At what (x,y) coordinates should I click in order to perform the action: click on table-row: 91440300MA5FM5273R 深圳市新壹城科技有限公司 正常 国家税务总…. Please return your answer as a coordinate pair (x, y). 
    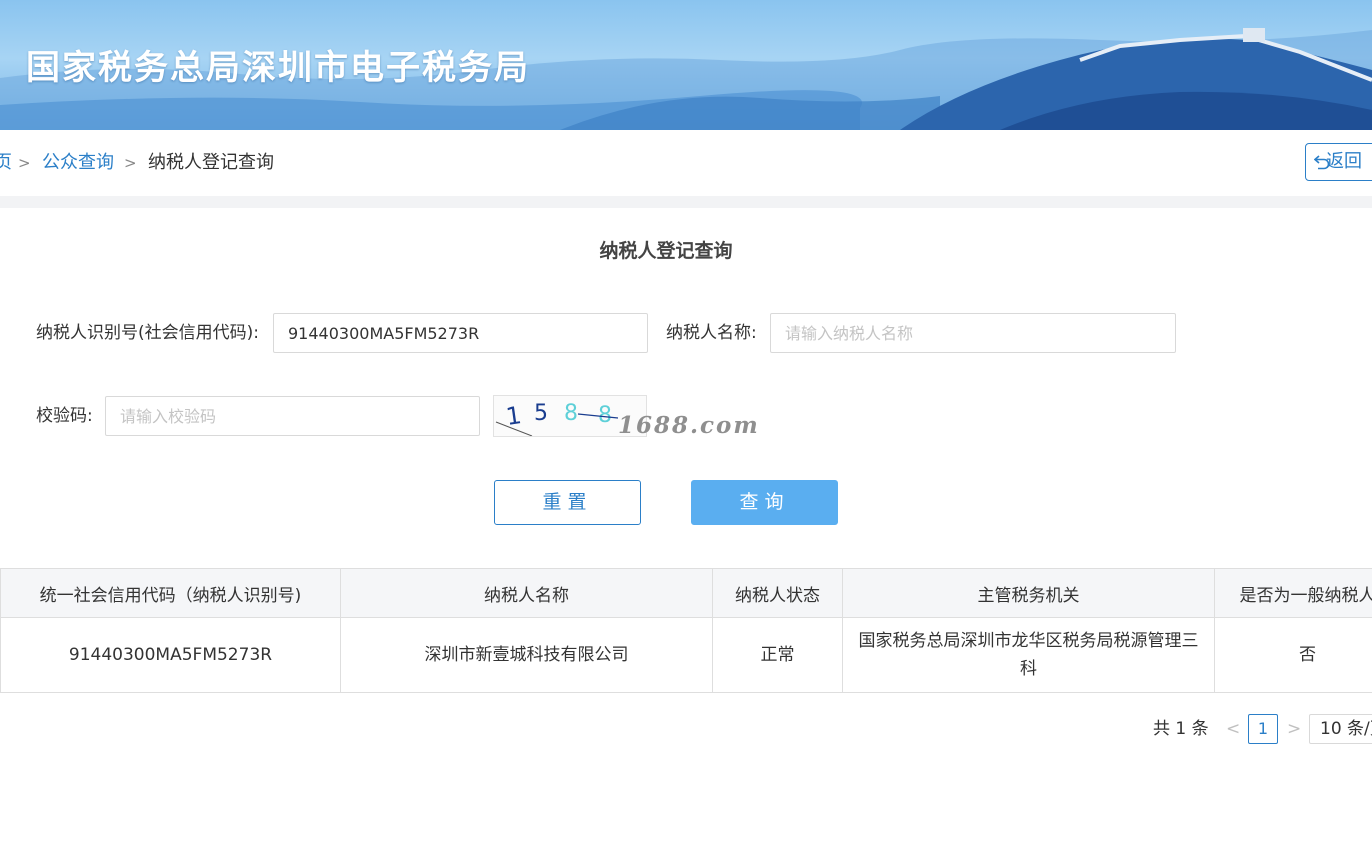
    Looking at the image, I should click on (686, 655).